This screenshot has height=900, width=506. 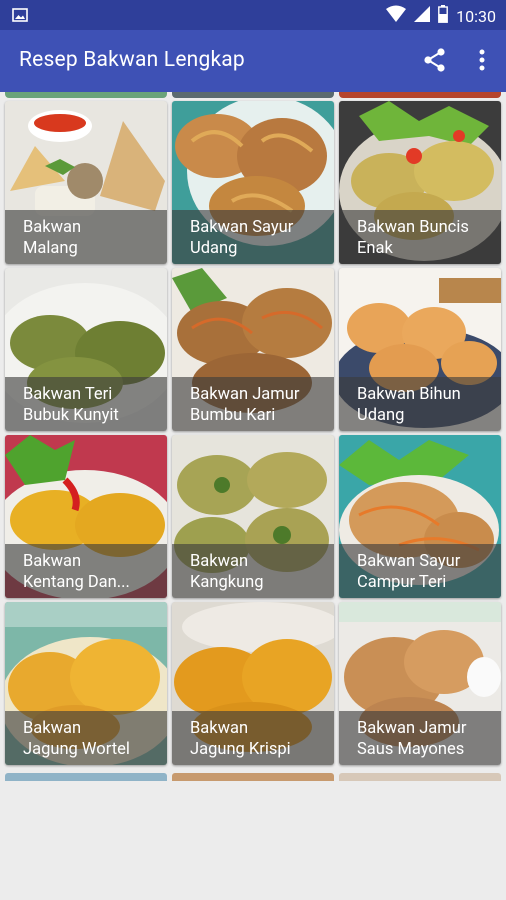 What do you see at coordinates (443, 16) in the screenshot?
I see `battery-icon` at bounding box center [443, 16].